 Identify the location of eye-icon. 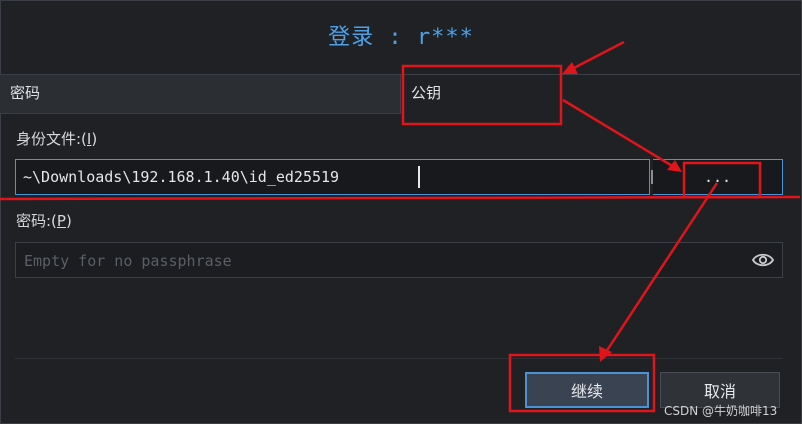
(763, 260).